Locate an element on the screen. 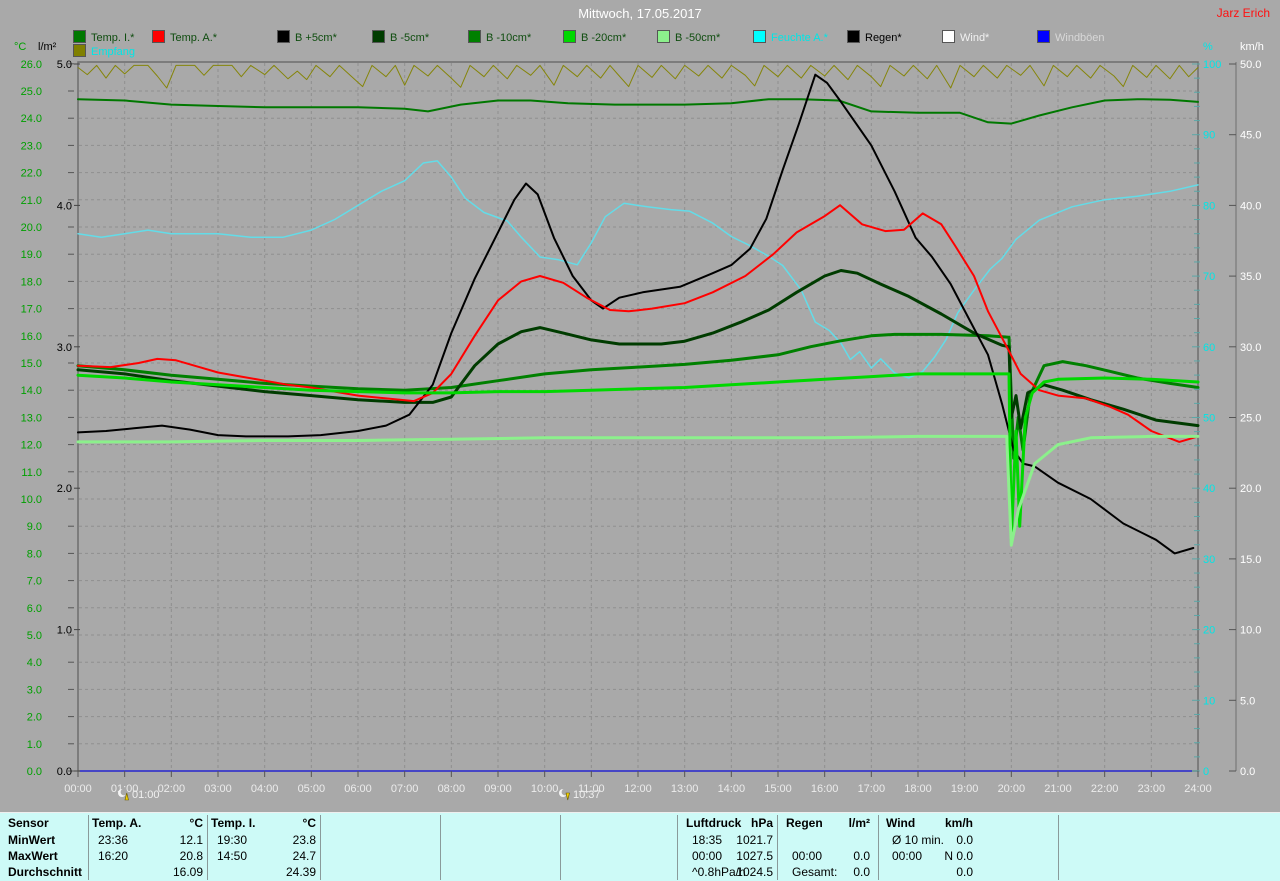 The image size is (1280, 881). table-row-label: Sensor is located at coordinates (28, 823).